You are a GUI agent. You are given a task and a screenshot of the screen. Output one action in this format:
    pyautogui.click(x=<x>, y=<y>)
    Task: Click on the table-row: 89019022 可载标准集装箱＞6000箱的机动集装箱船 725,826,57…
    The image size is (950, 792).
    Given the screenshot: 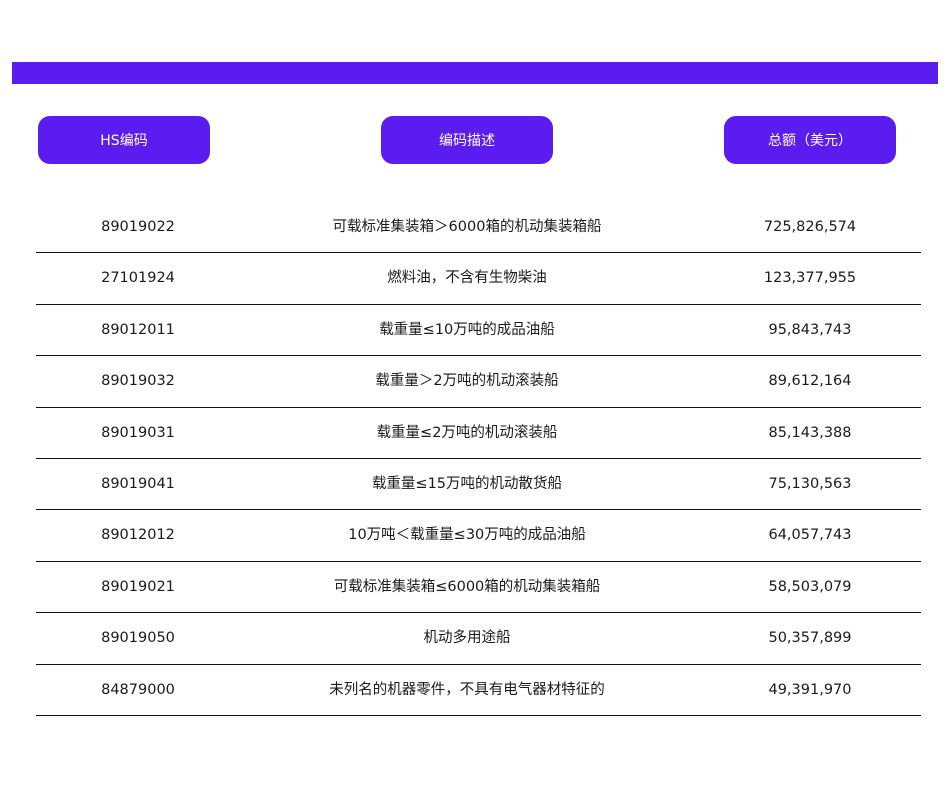 What is the action you would take?
    pyautogui.click(x=478, y=228)
    